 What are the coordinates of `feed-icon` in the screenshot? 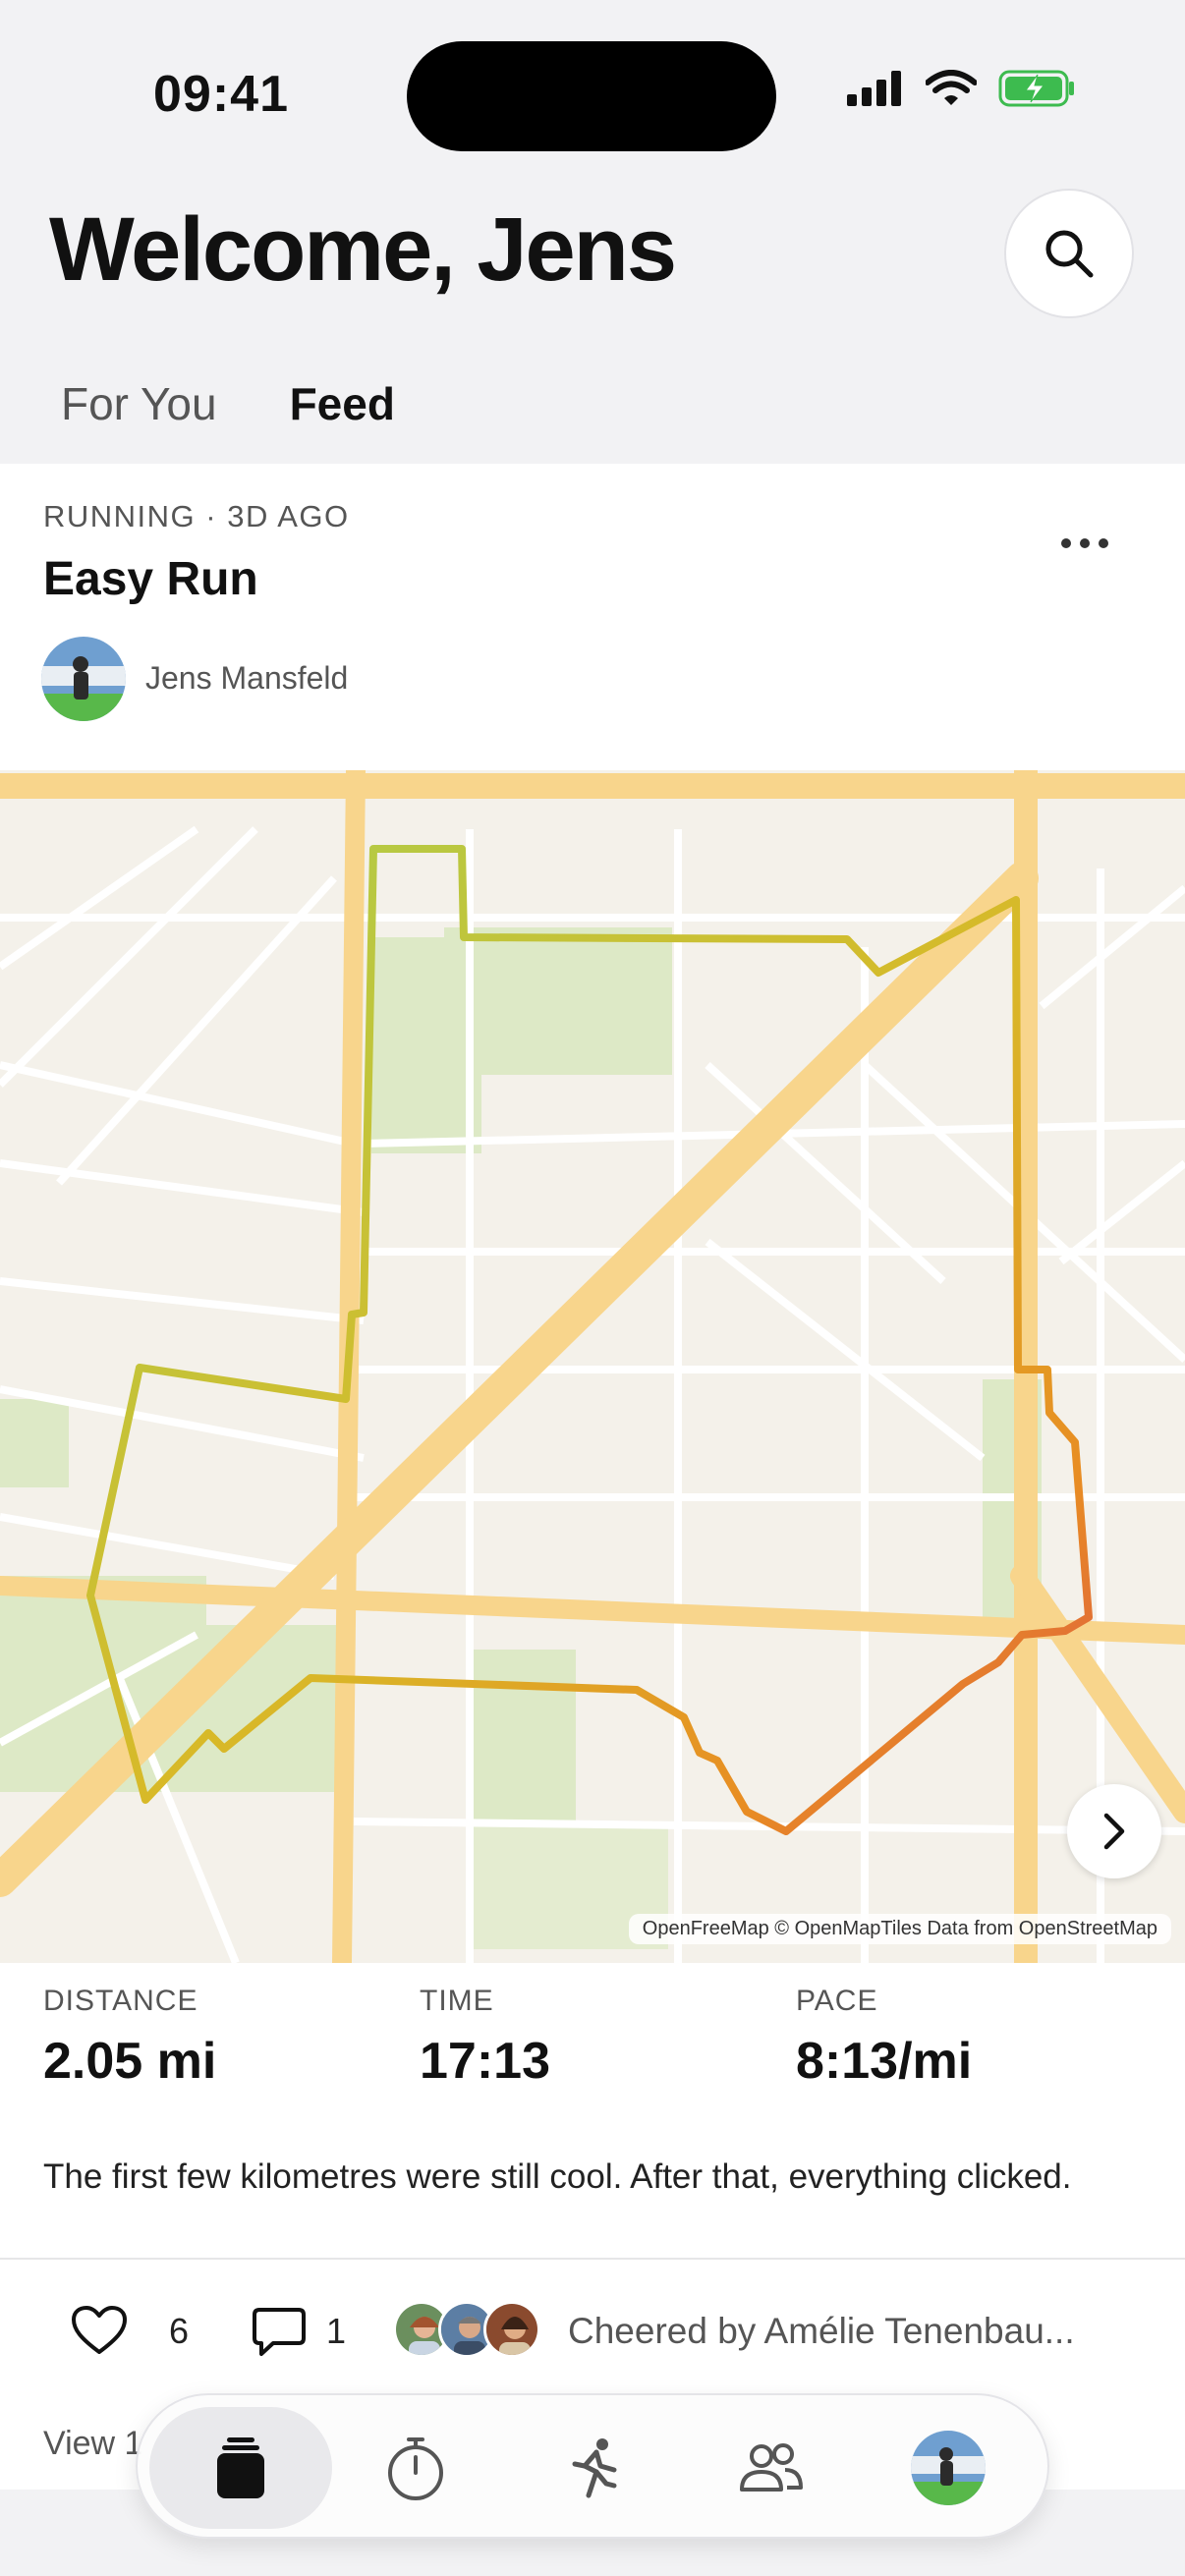 It's located at (241, 2467).